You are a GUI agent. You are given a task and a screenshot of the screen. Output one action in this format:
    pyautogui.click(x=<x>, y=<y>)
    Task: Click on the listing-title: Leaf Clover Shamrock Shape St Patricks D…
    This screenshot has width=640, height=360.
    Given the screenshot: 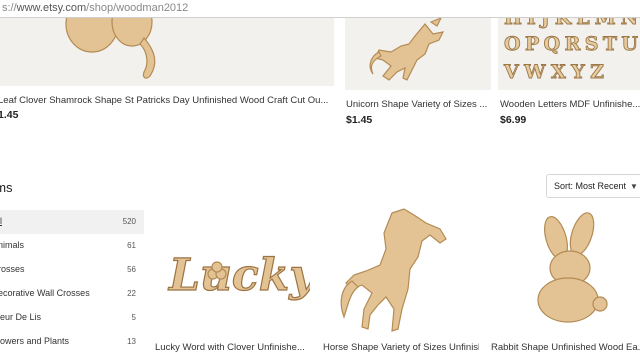 What is the action you would take?
    pyautogui.click(x=167, y=100)
    